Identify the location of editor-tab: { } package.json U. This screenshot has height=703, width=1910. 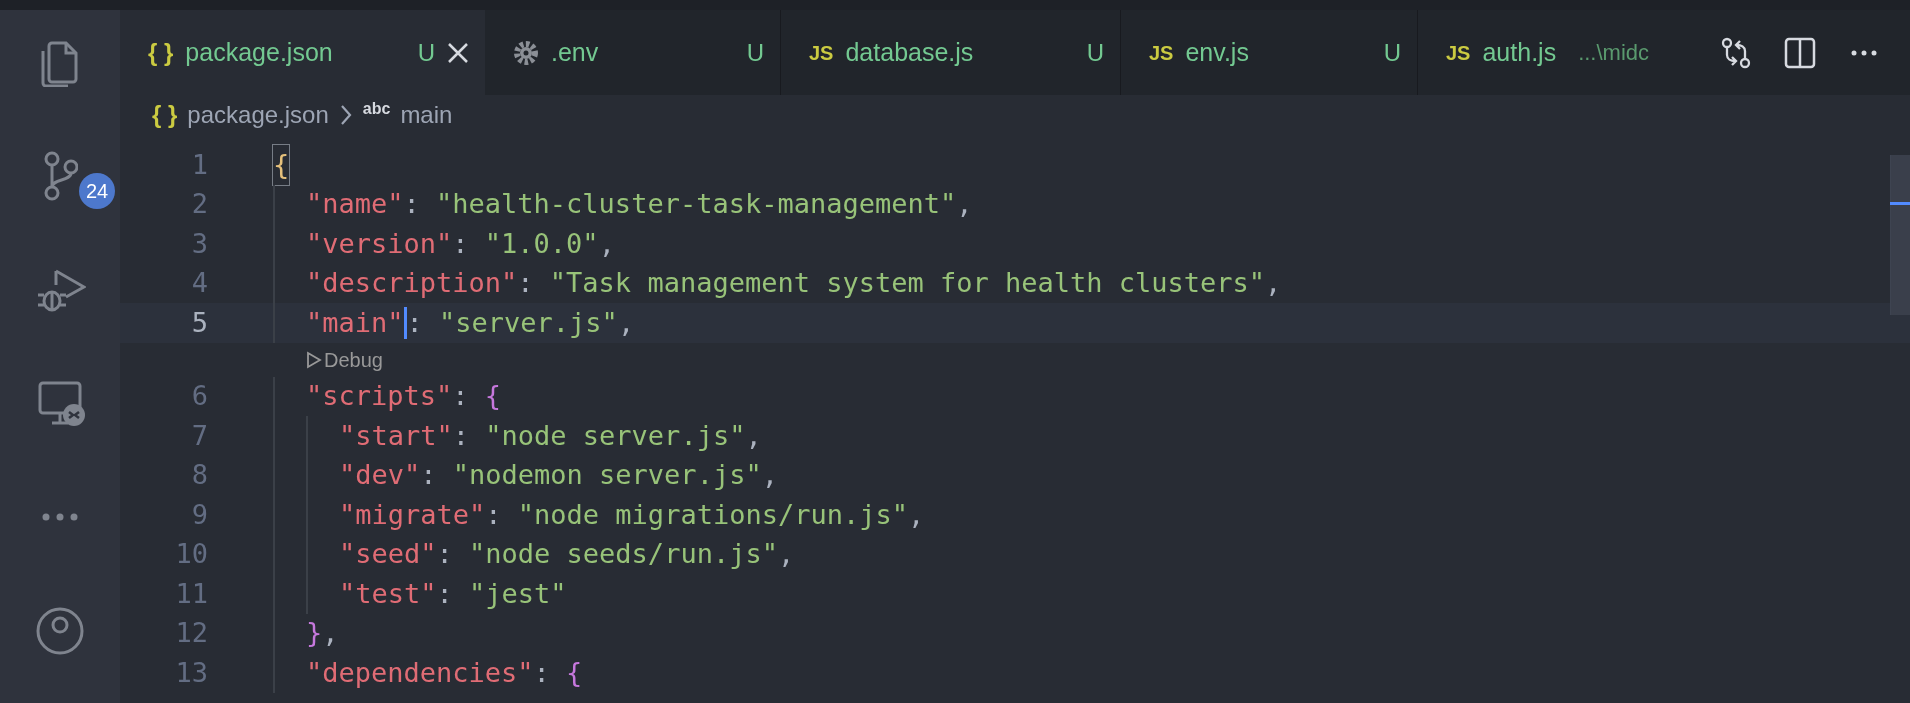
(302, 52).